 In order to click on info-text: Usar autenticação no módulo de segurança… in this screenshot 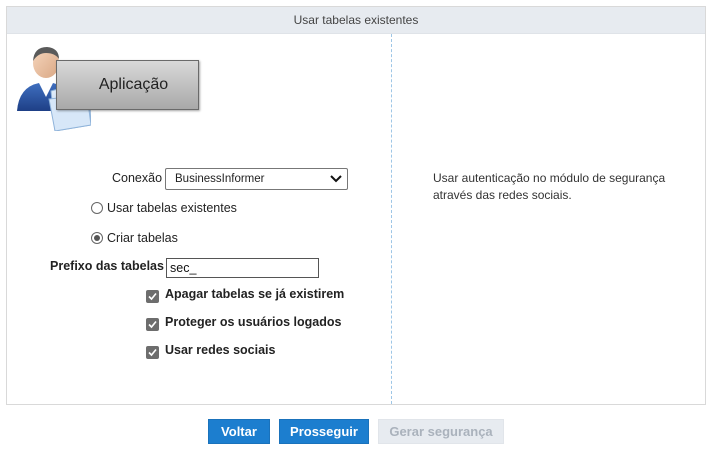, I will do `click(563, 187)`.